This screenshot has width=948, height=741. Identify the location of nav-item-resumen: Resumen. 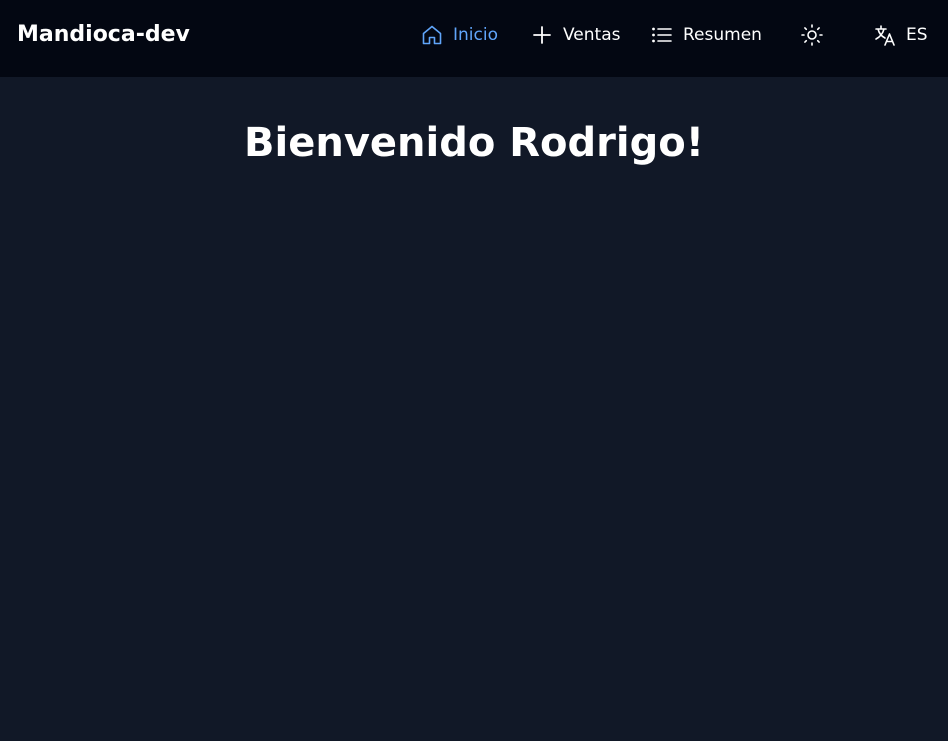
(706, 35).